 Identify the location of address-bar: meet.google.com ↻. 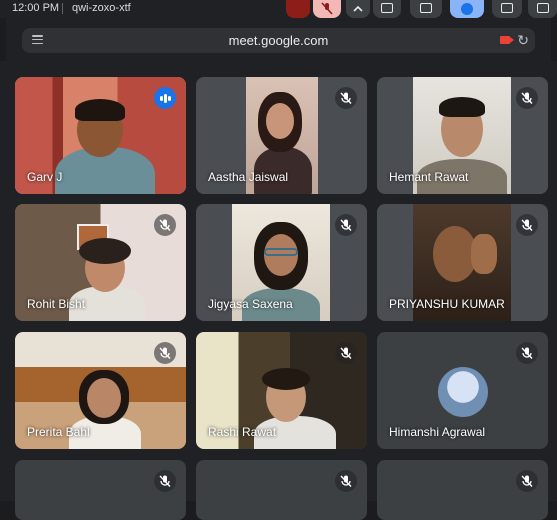
(278, 40).